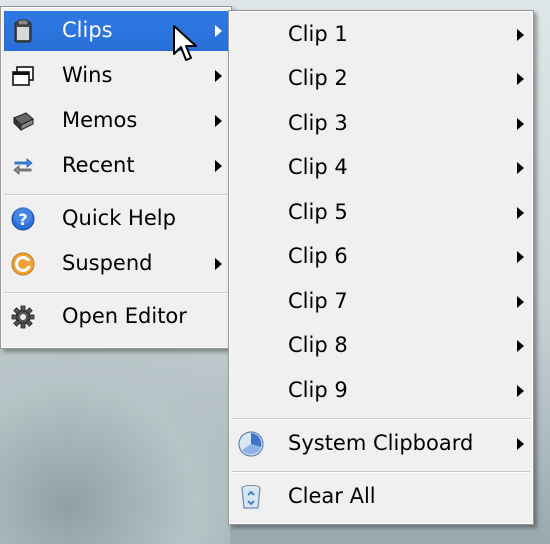 This screenshot has width=550, height=544. What do you see at coordinates (87, 30) in the screenshot?
I see `menu-item-label: Clips` at bounding box center [87, 30].